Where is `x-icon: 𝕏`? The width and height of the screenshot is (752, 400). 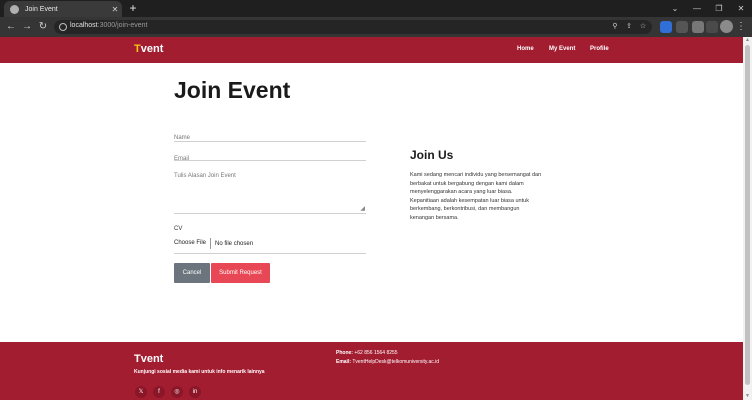
x-icon: 𝕏 is located at coordinates (141, 392).